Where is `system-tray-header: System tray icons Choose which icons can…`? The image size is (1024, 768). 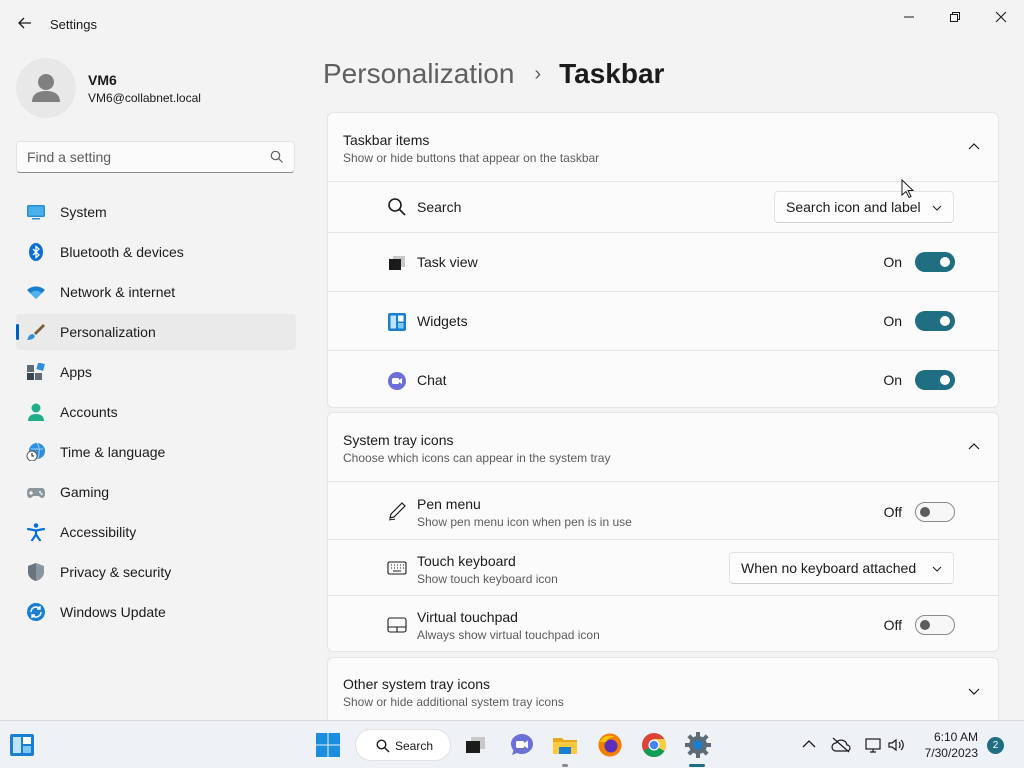
system-tray-header: System tray icons Choose which icons can… is located at coordinates (663, 447).